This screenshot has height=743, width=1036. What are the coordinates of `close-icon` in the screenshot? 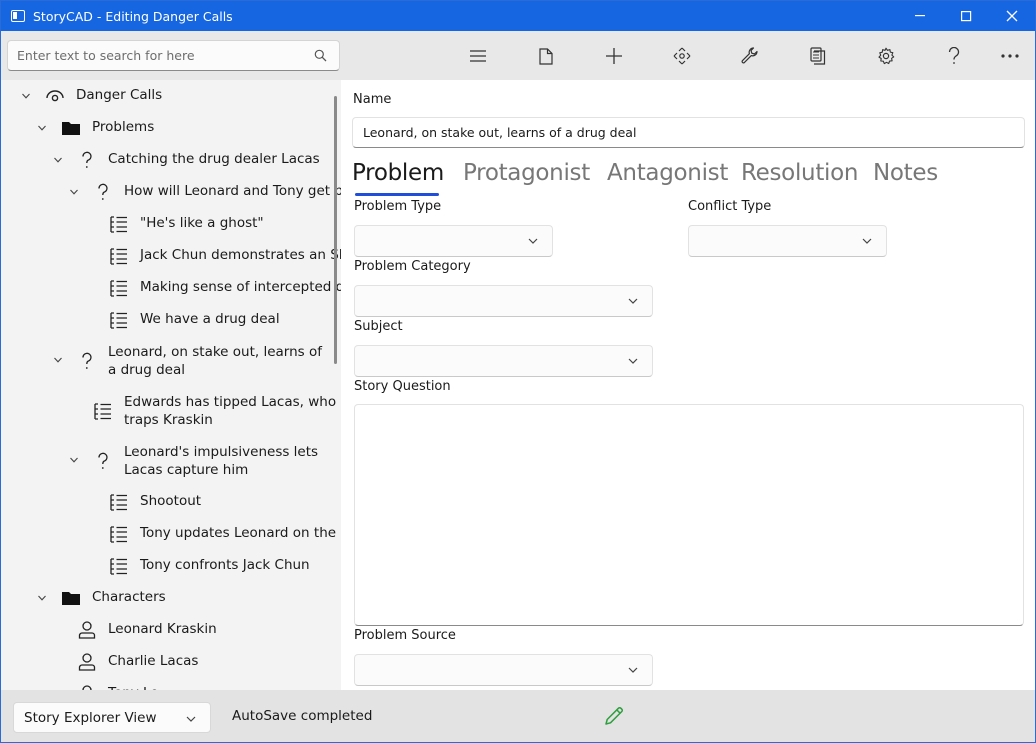 It's located at (1012, 16).